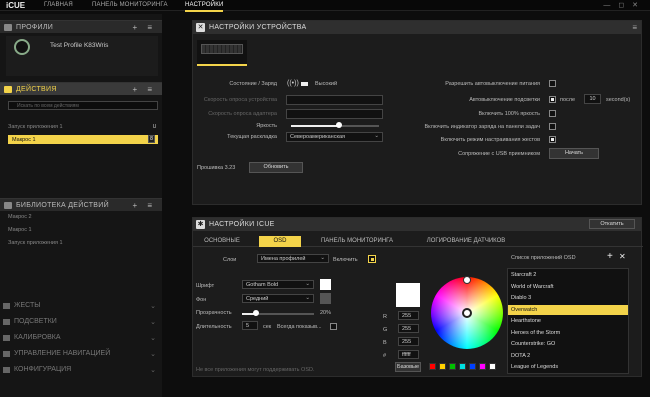 This screenshot has height=397, width=650. Describe the element at coordinates (81, 322) in the screenshot. I see `lighting-header: ПОДСВЕТКИ ⌄` at that location.